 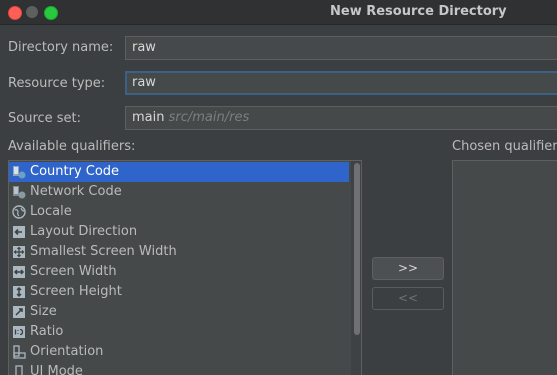 What do you see at coordinates (61, 47) in the screenshot?
I see `directory-name-label: Directory name:` at bounding box center [61, 47].